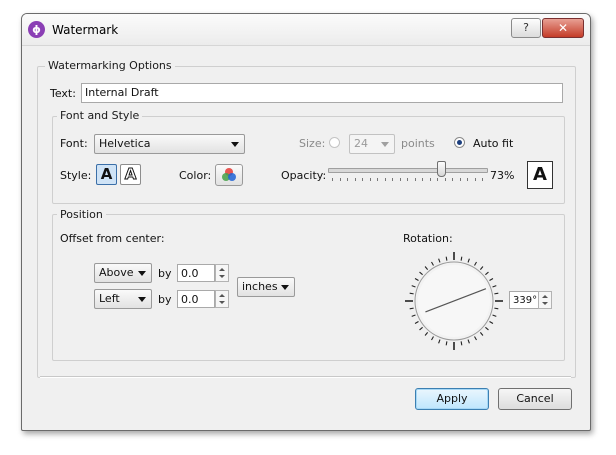 This screenshot has width=616, height=455. Describe the element at coordinates (123, 299) in the screenshot. I see `horizontal-direction-dropdown: Left` at that location.